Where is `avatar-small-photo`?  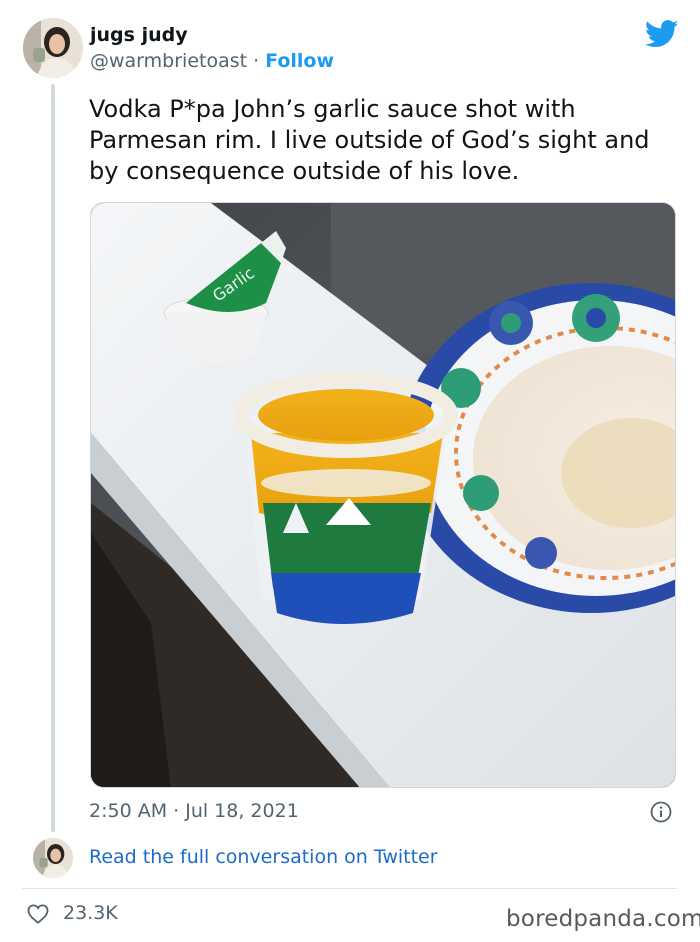 avatar-small-photo is located at coordinates (53, 858).